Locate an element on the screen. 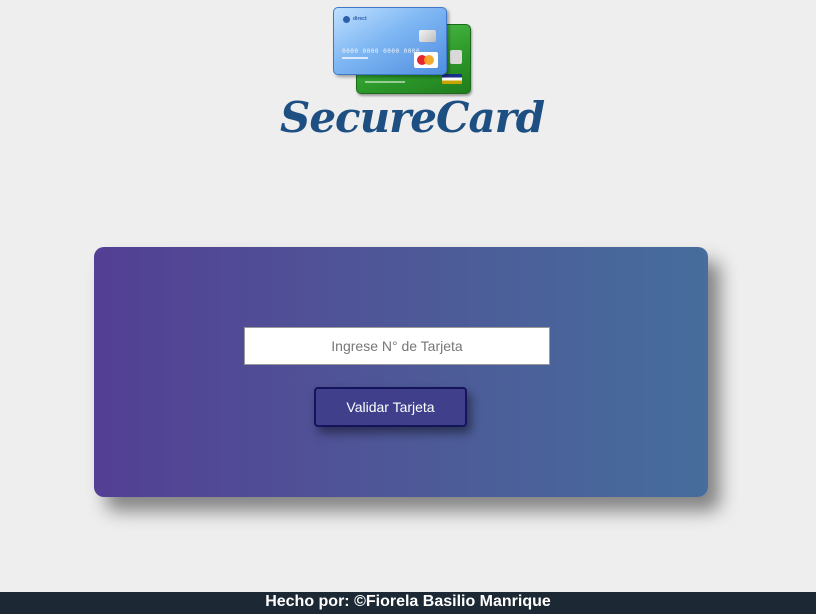  validate-card-button: Validar Tarjeta is located at coordinates (390, 407).